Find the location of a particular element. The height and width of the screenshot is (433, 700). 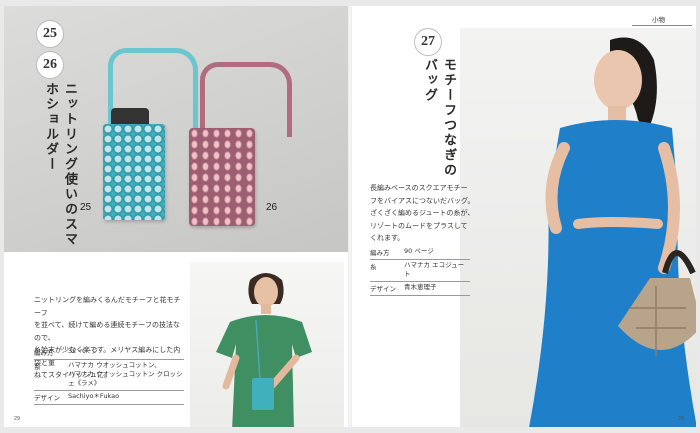

section-rule is located at coordinates (662, 25).